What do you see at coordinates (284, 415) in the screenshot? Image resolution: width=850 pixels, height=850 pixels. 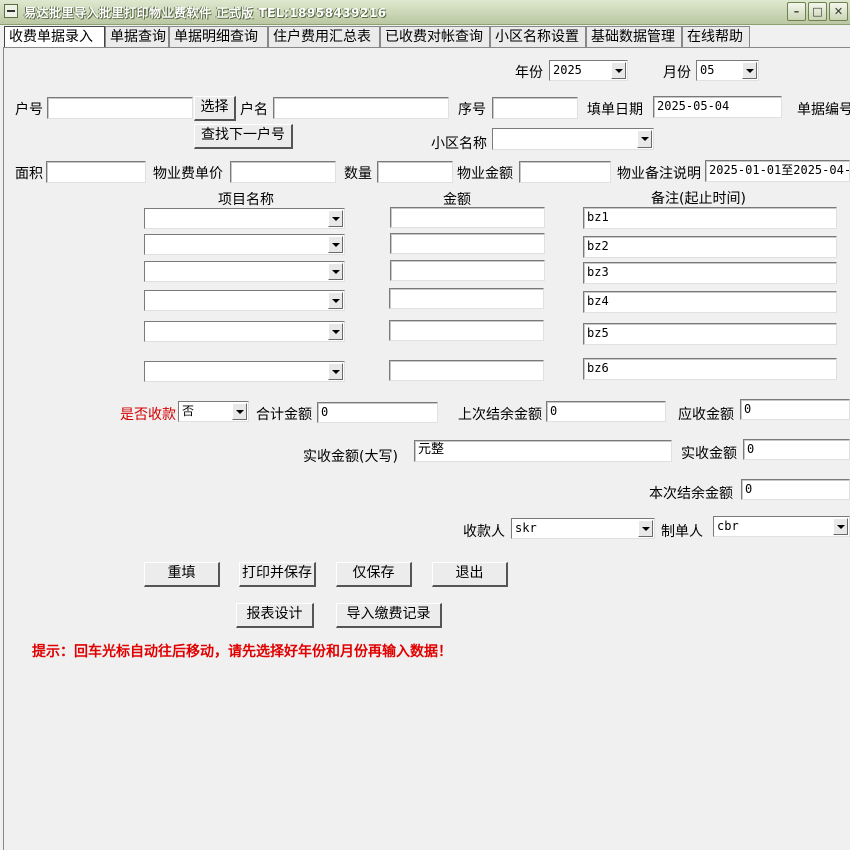 I see `total-amount-label: 合计金额` at bounding box center [284, 415].